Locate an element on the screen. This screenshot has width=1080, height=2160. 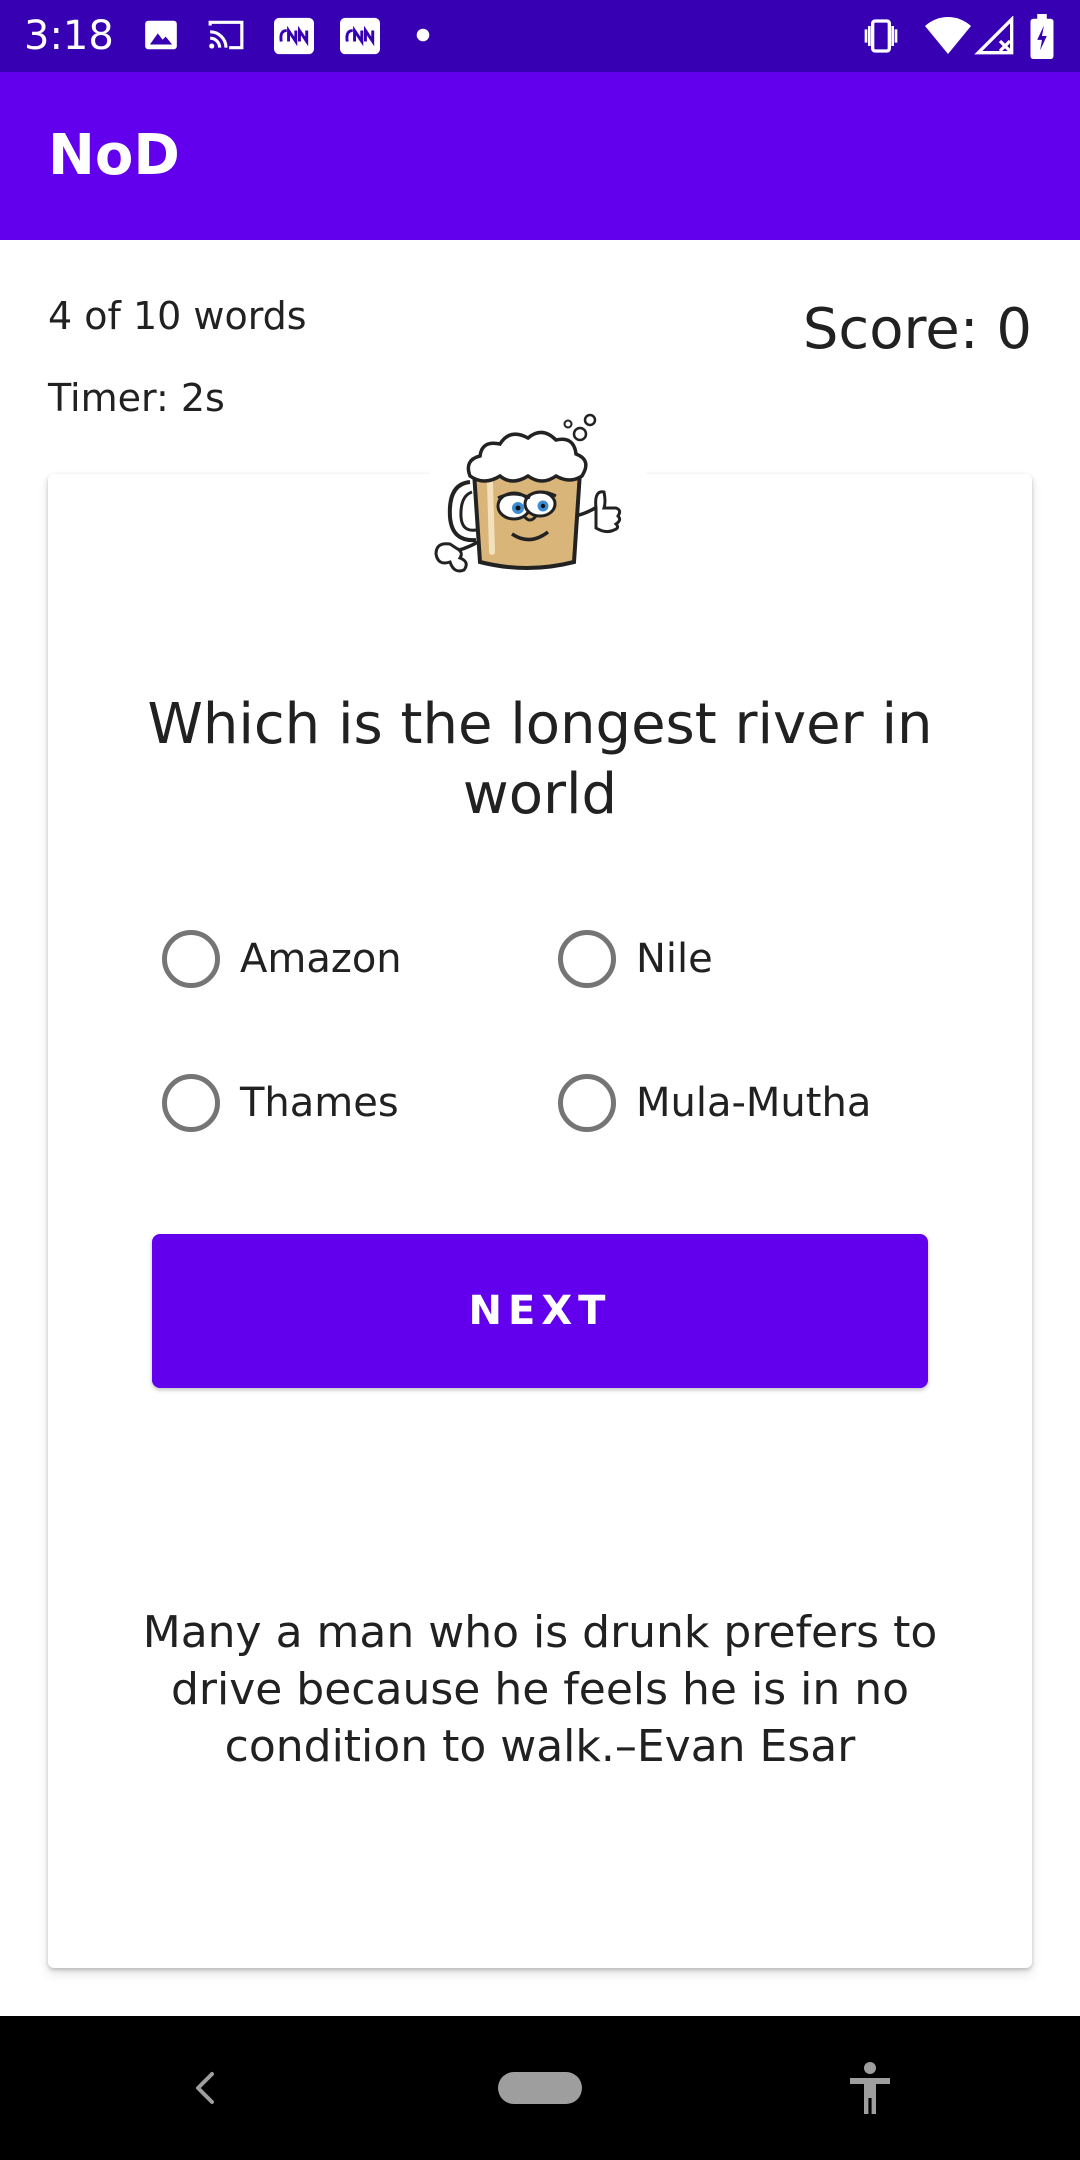
option-amazon: Amazon is located at coordinates (282, 959).